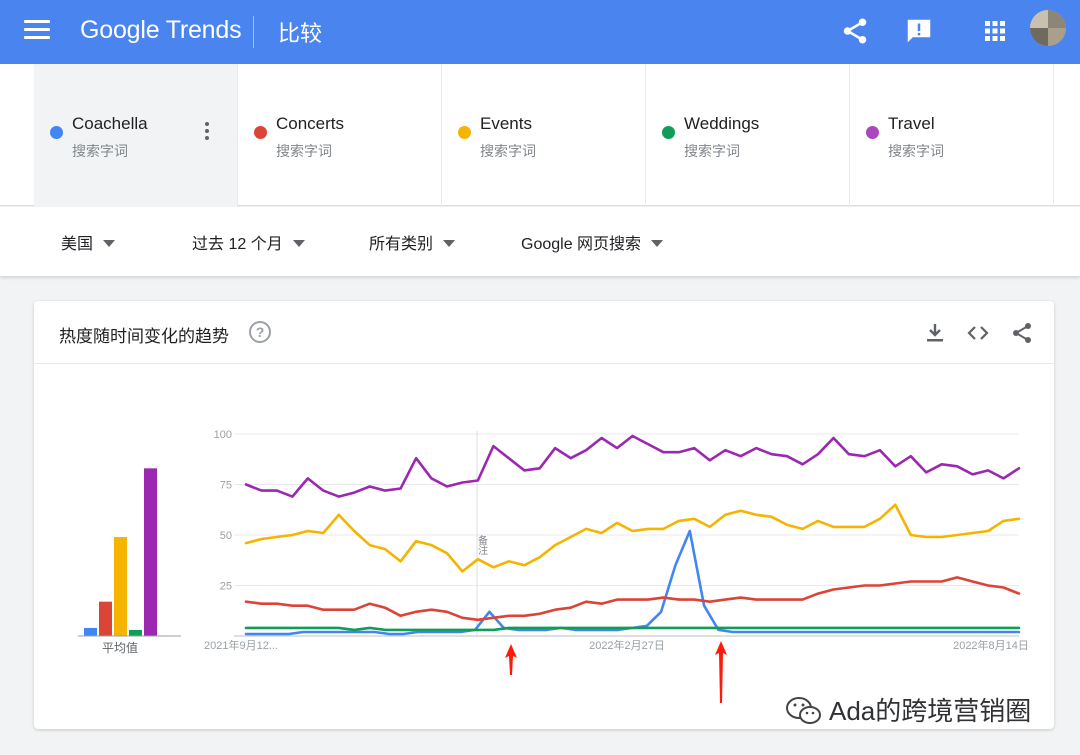 The width and height of the screenshot is (1080, 755). I want to click on note-marker-label: 备注, so click(482, 544).